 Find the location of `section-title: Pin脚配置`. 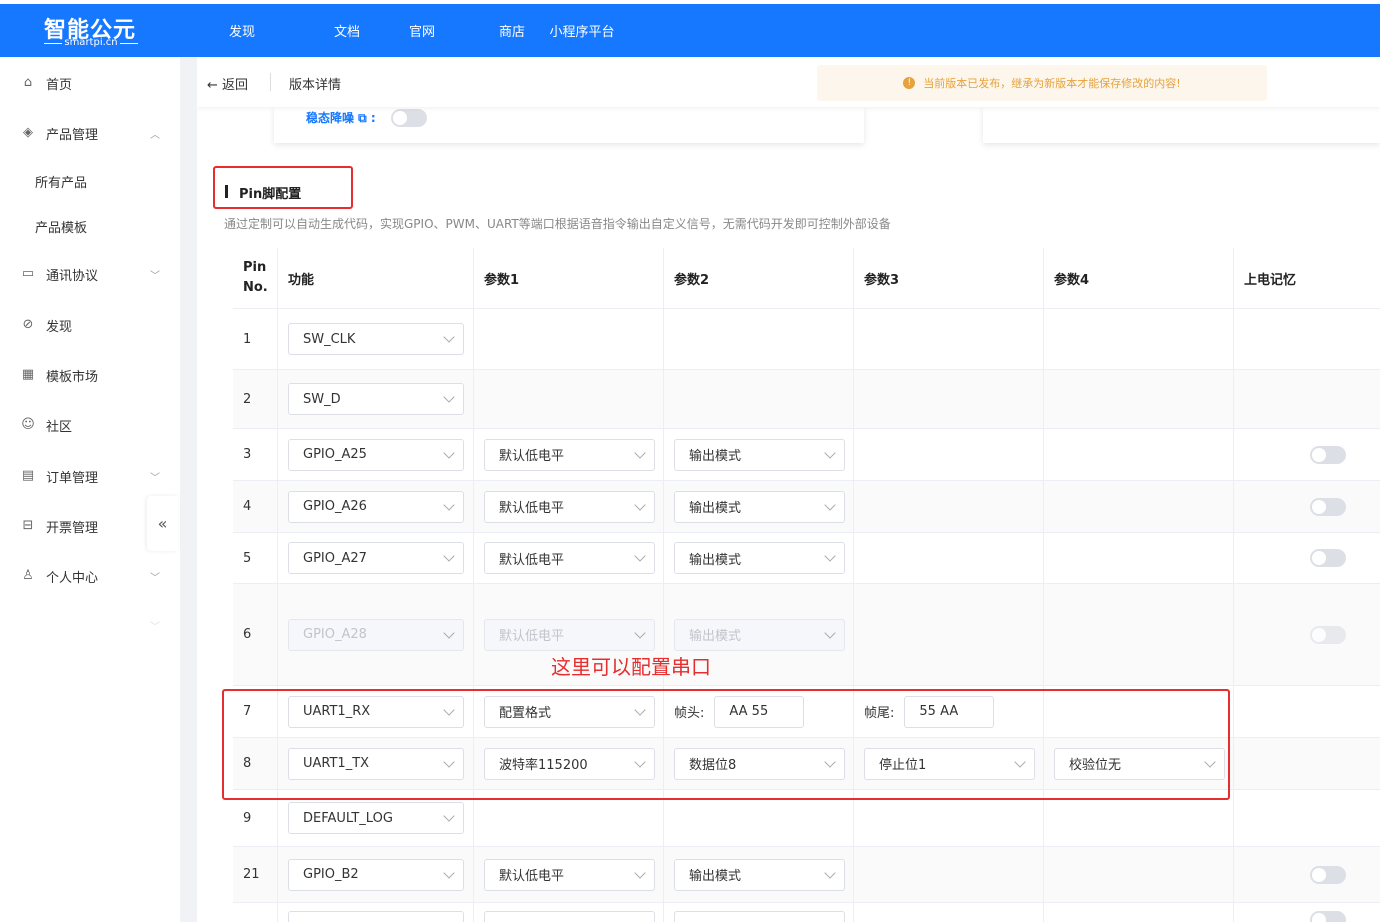

section-title: Pin脚配置 is located at coordinates (263, 192).